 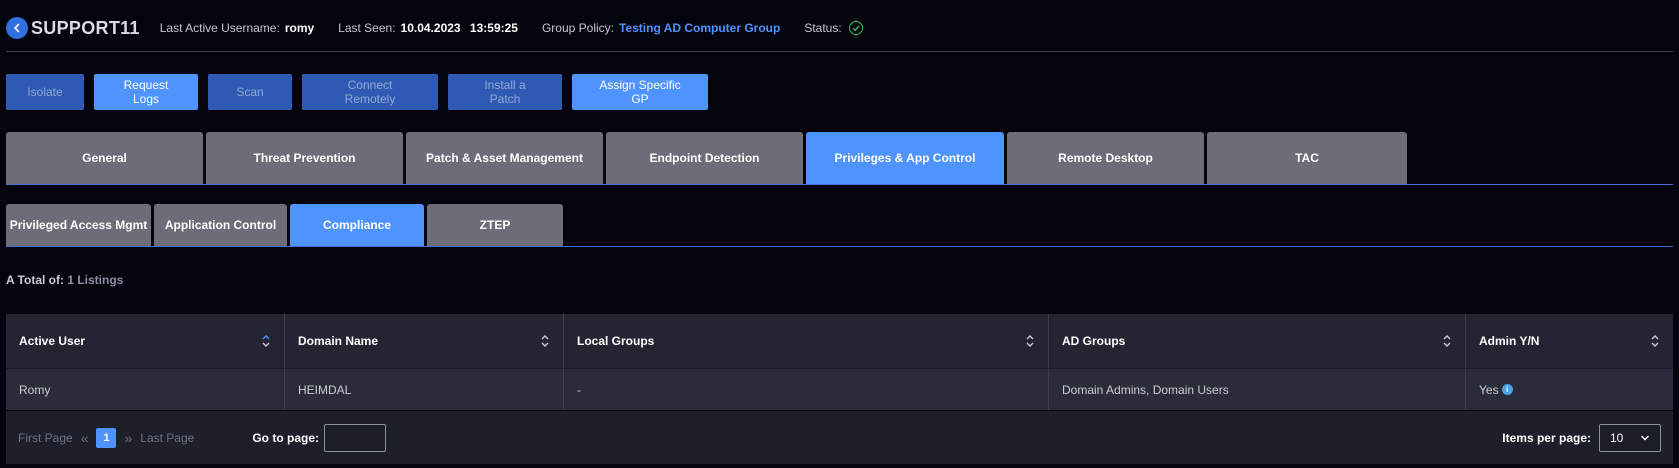 What do you see at coordinates (1257, 389) in the screenshot?
I see `cell-ad-groups: Domain Admins, Domain Users` at bounding box center [1257, 389].